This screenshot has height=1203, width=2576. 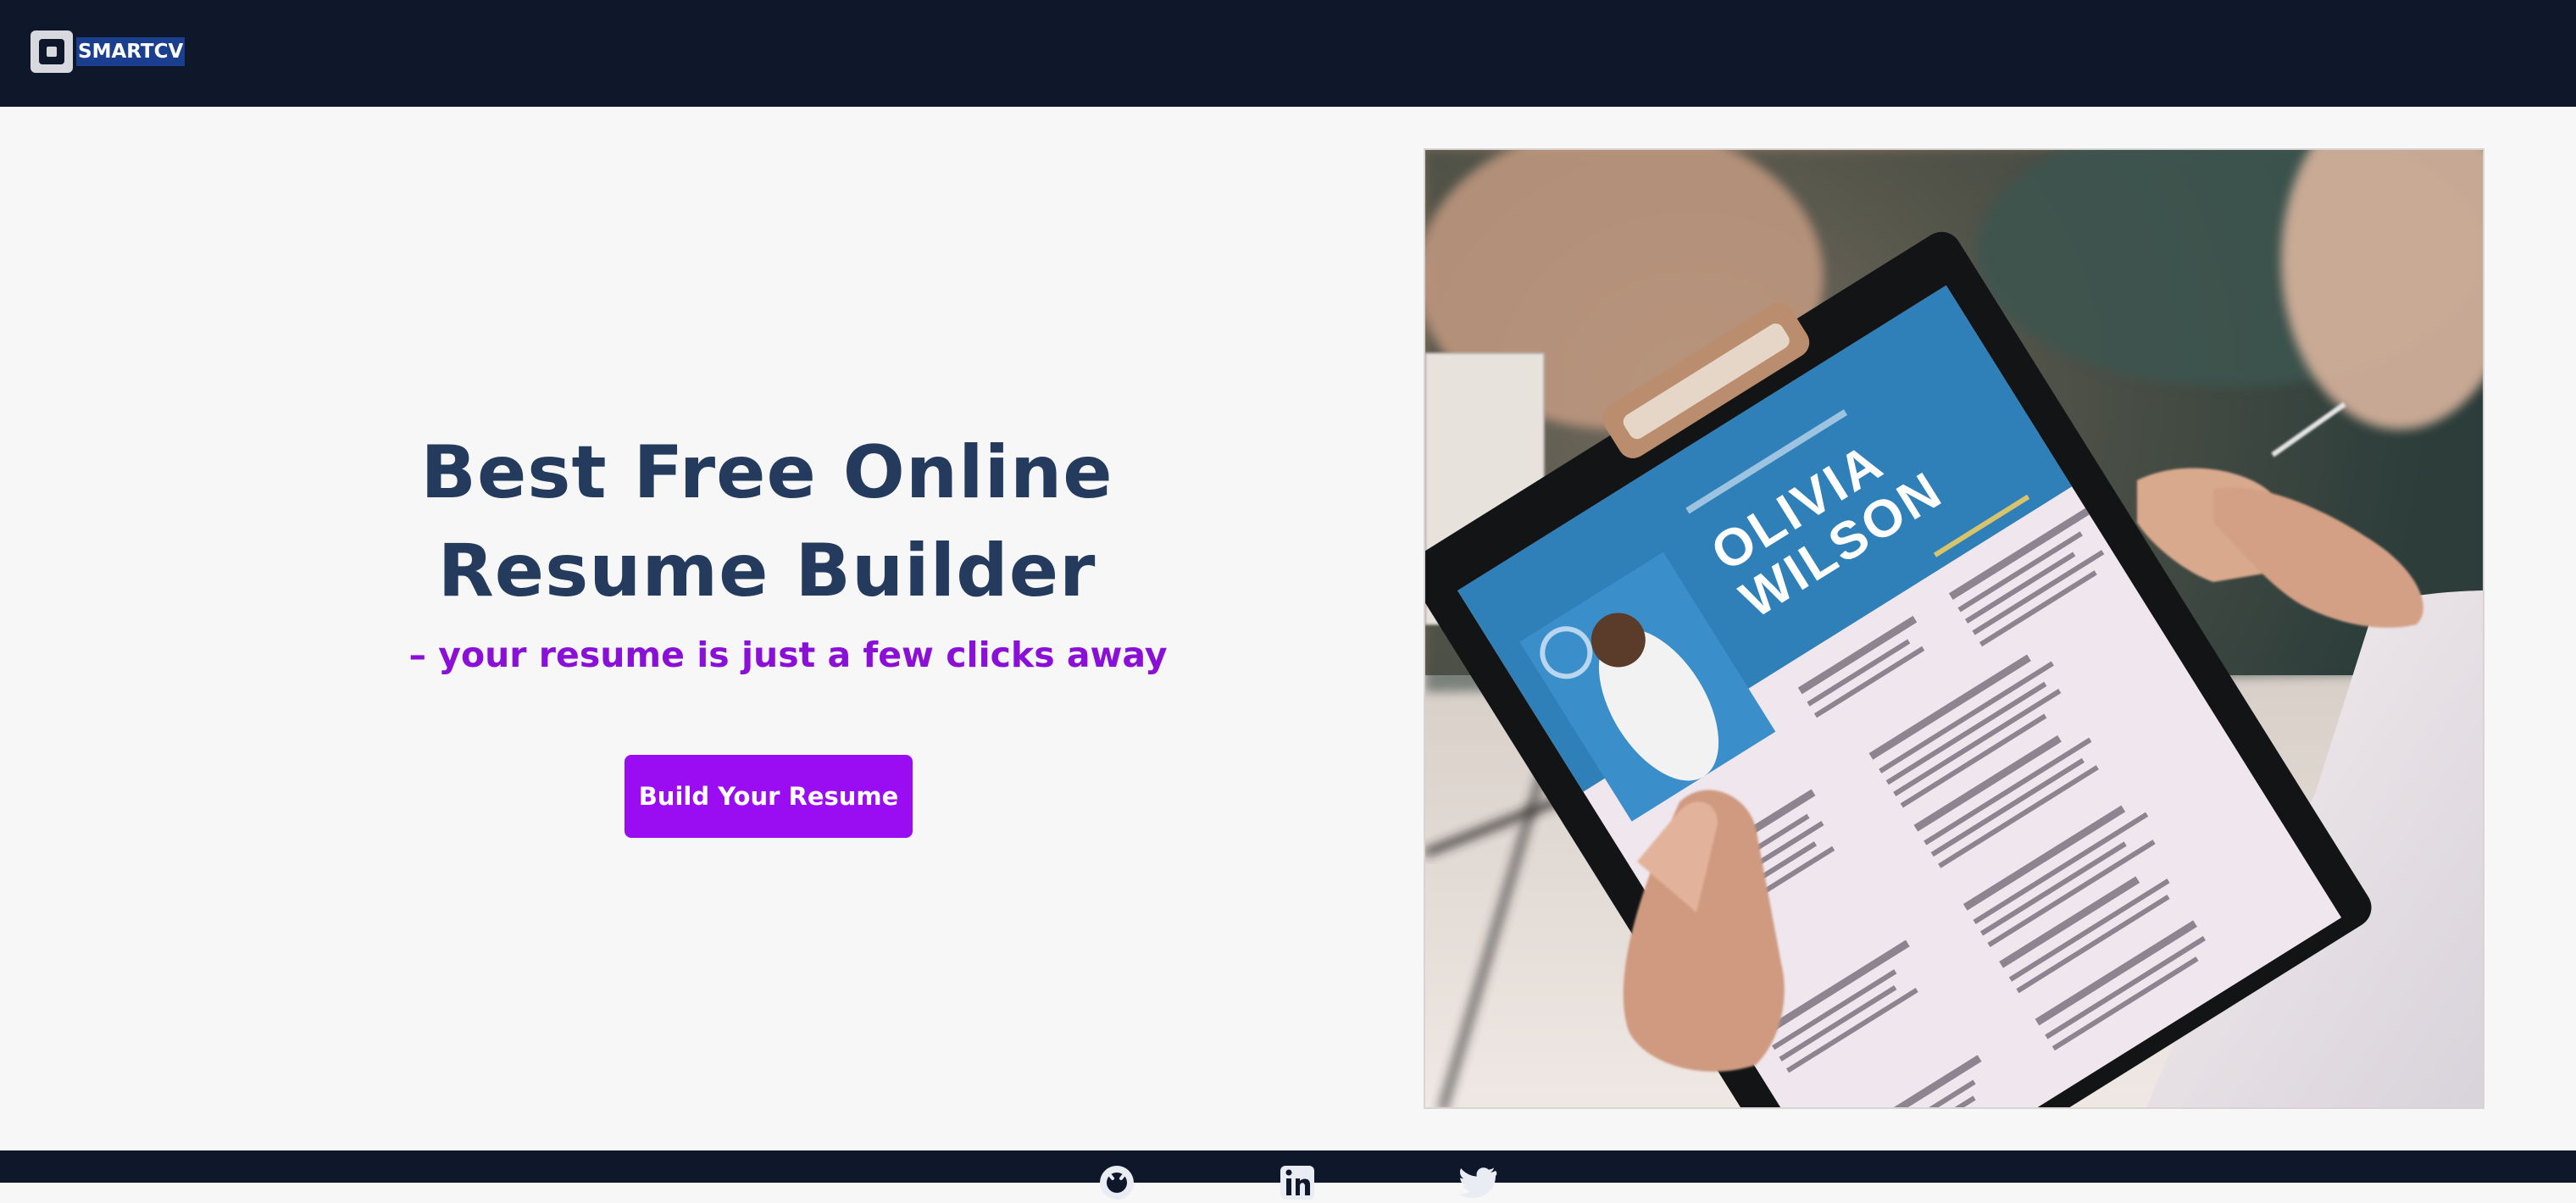 What do you see at coordinates (52, 51) in the screenshot?
I see `square-logo-icon` at bounding box center [52, 51].